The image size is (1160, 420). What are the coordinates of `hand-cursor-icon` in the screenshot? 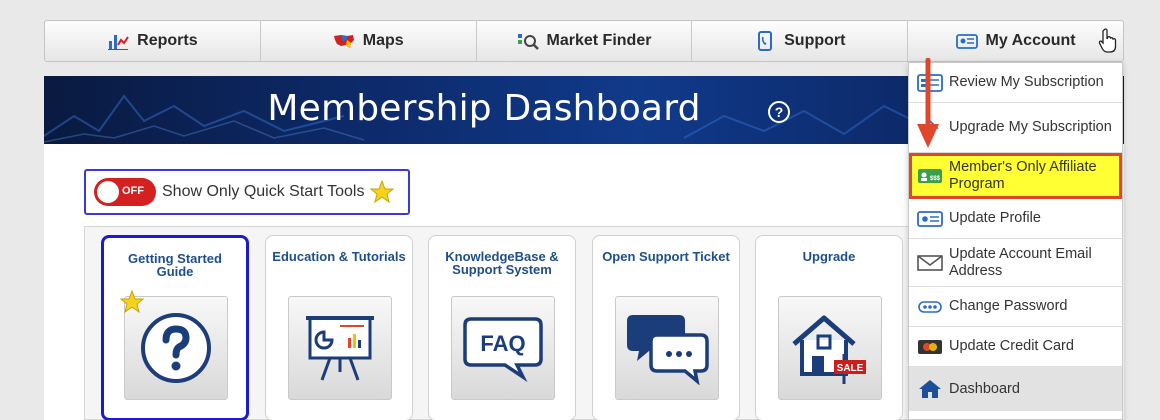 It's located at (1107, 40).